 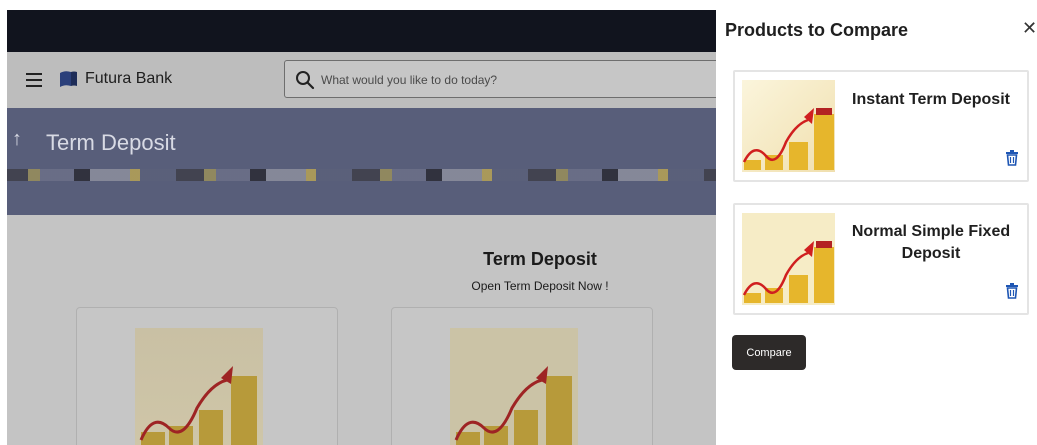 I want to click on section-subtitle: Open Term Deposit Now !, so click(x=540, y=286).